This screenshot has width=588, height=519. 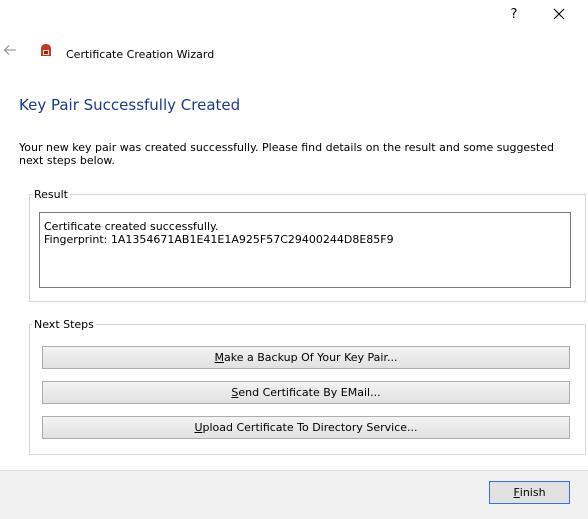 I want to click on next-steps-legend: Next Steps, so click(x=64, y=324).